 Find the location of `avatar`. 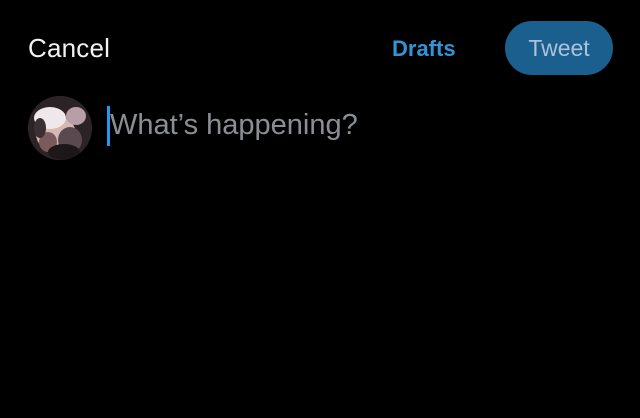

avatar is located at coordinates (60, 128).